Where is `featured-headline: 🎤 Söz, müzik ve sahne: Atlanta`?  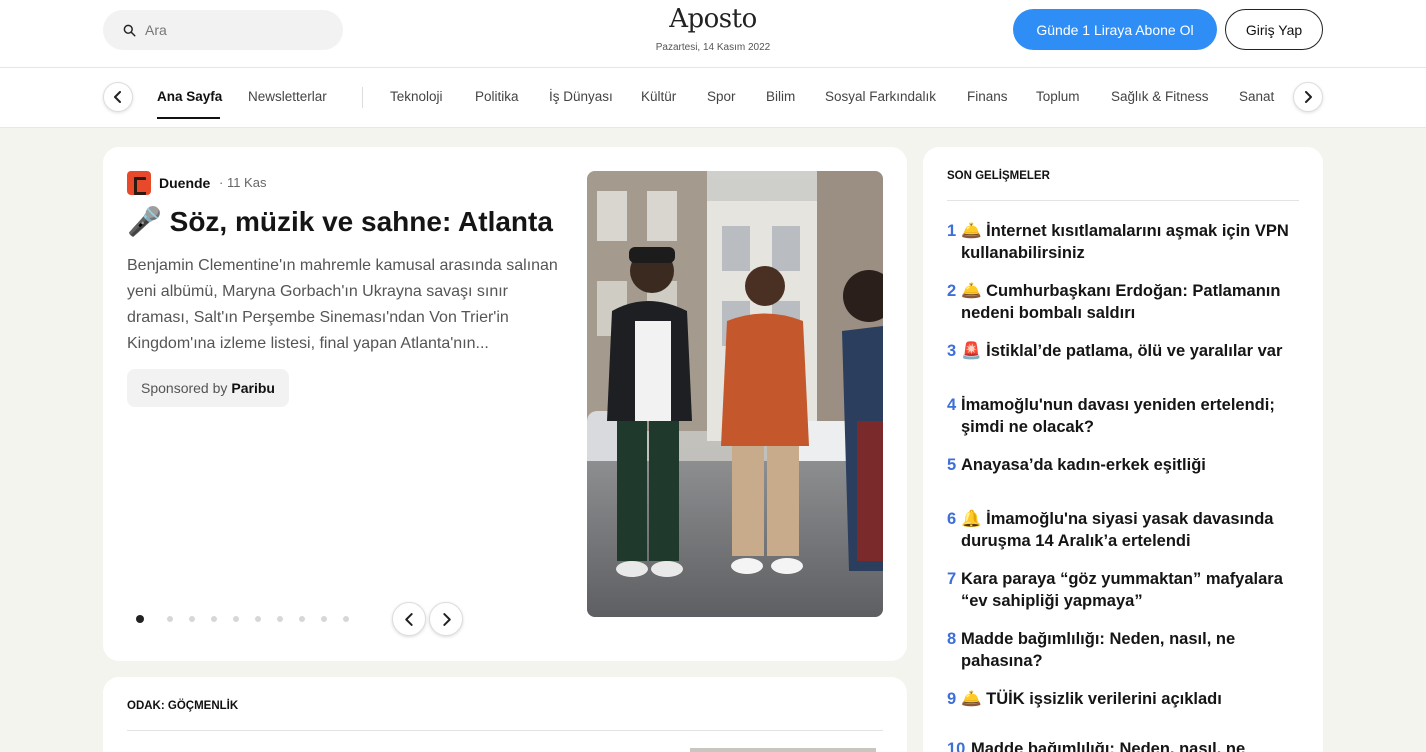 featured-headline: 🎤 Söz, müzik ve sahne: Atlanta is located at coordinates (340, 221).